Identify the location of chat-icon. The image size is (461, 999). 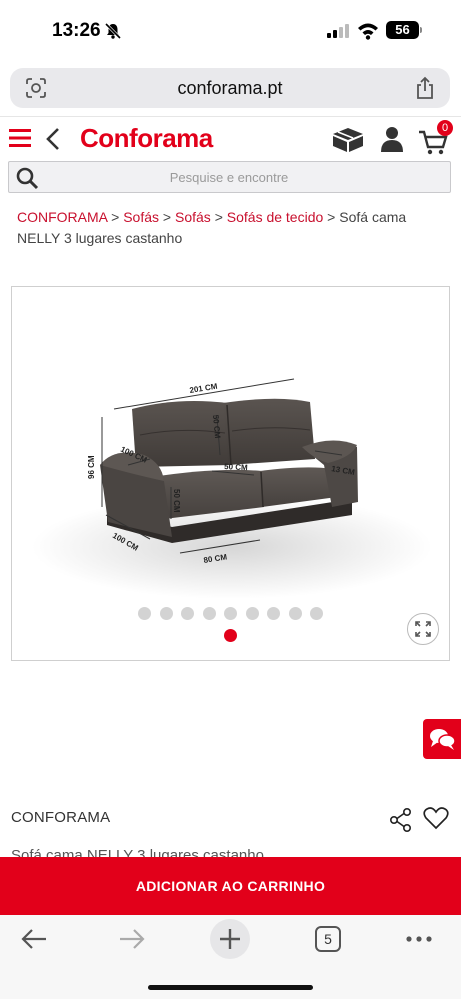
(443, 739).